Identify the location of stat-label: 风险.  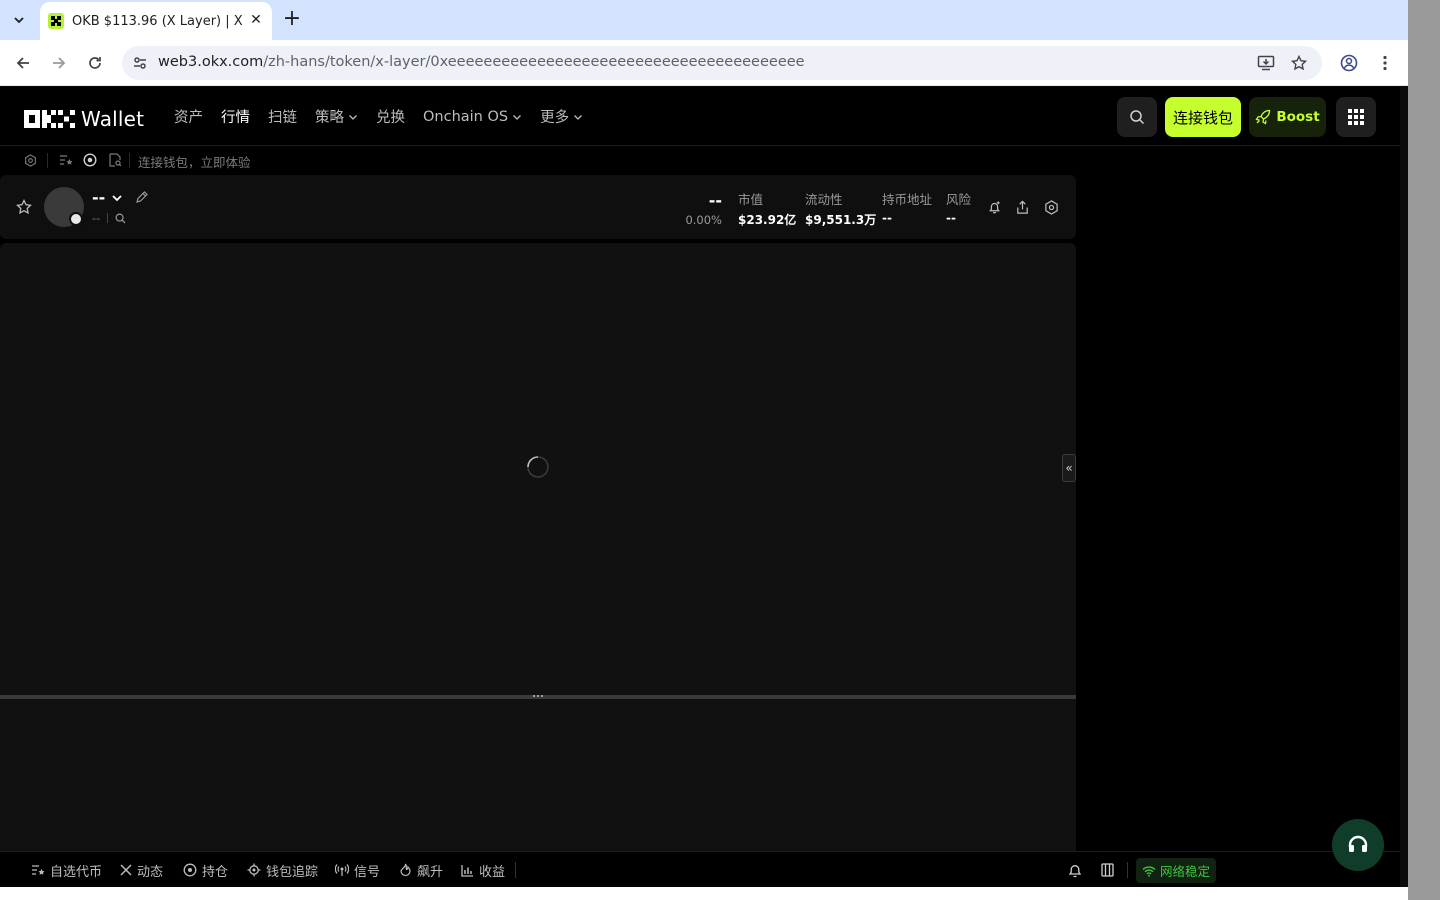
(959, 199).